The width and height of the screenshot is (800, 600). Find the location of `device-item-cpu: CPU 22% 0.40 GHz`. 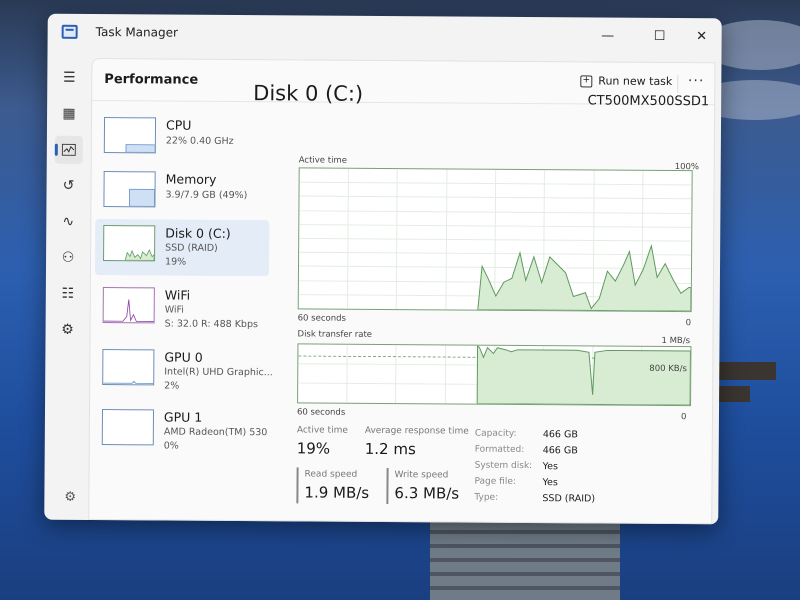

device-item-cpu: CPU 22% 0.40 GHz is located at coordinates (183, 139).